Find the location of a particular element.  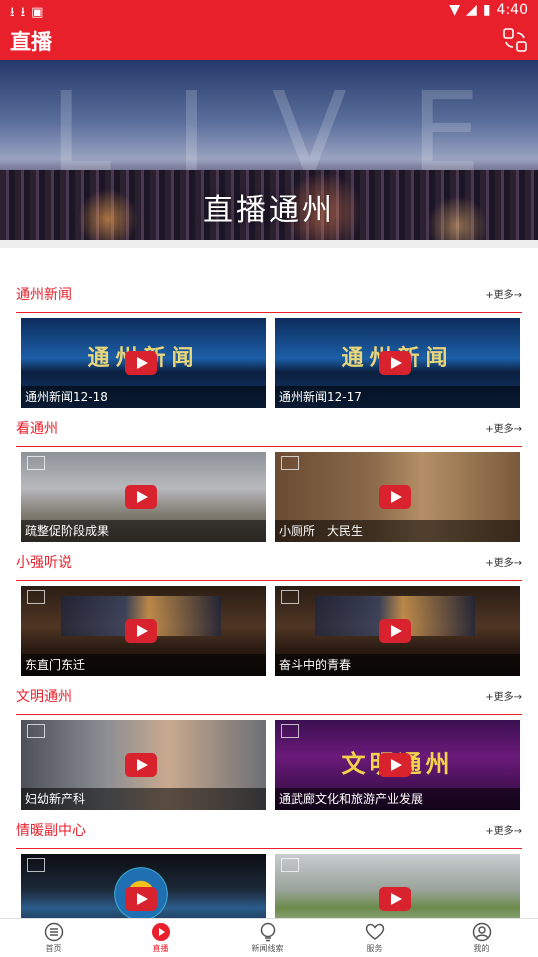

tab-label: 直播 is located at coordinates (160, 948).